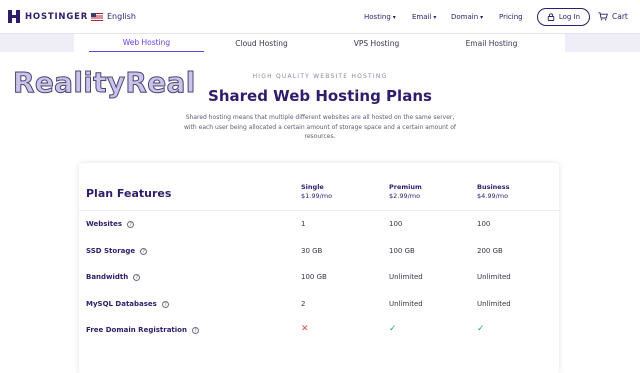 This screenshot has height=373, width=640. I want to click on tab-web-hosting: Web Hosting, so click(146, 43).